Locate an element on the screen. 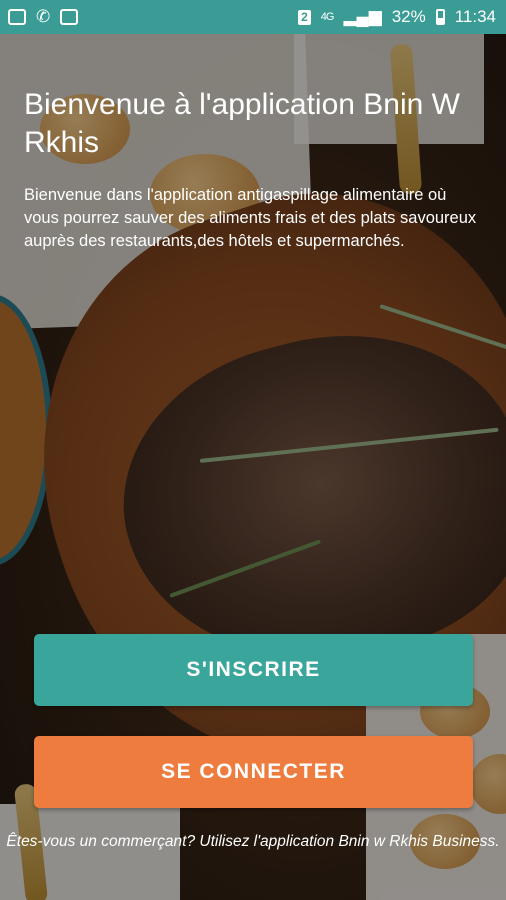 This screenshot has width=506, height=900. status-bar-notifications: ✆ is located at coordinates (43, 17).